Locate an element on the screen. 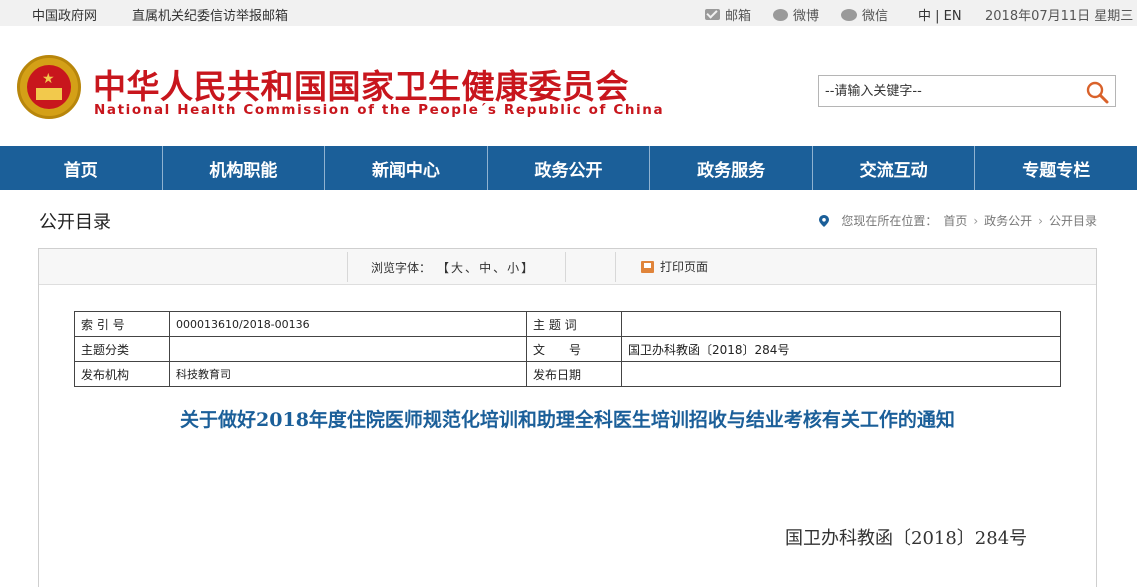 The height and width of the screenshot is (587, 1137). wechat-icon is located at coordinates (849, 14).